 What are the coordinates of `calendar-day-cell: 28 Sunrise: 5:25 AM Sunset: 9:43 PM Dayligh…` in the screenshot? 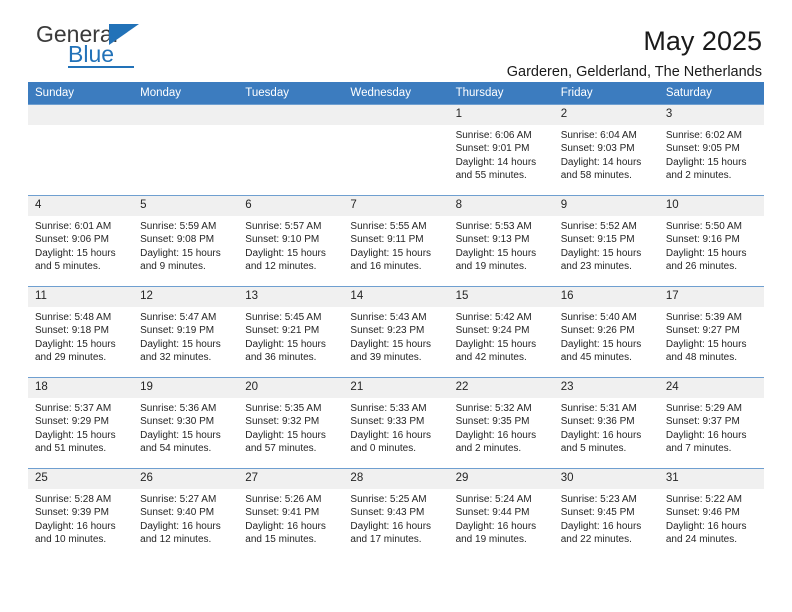 It's located at (396, 513).